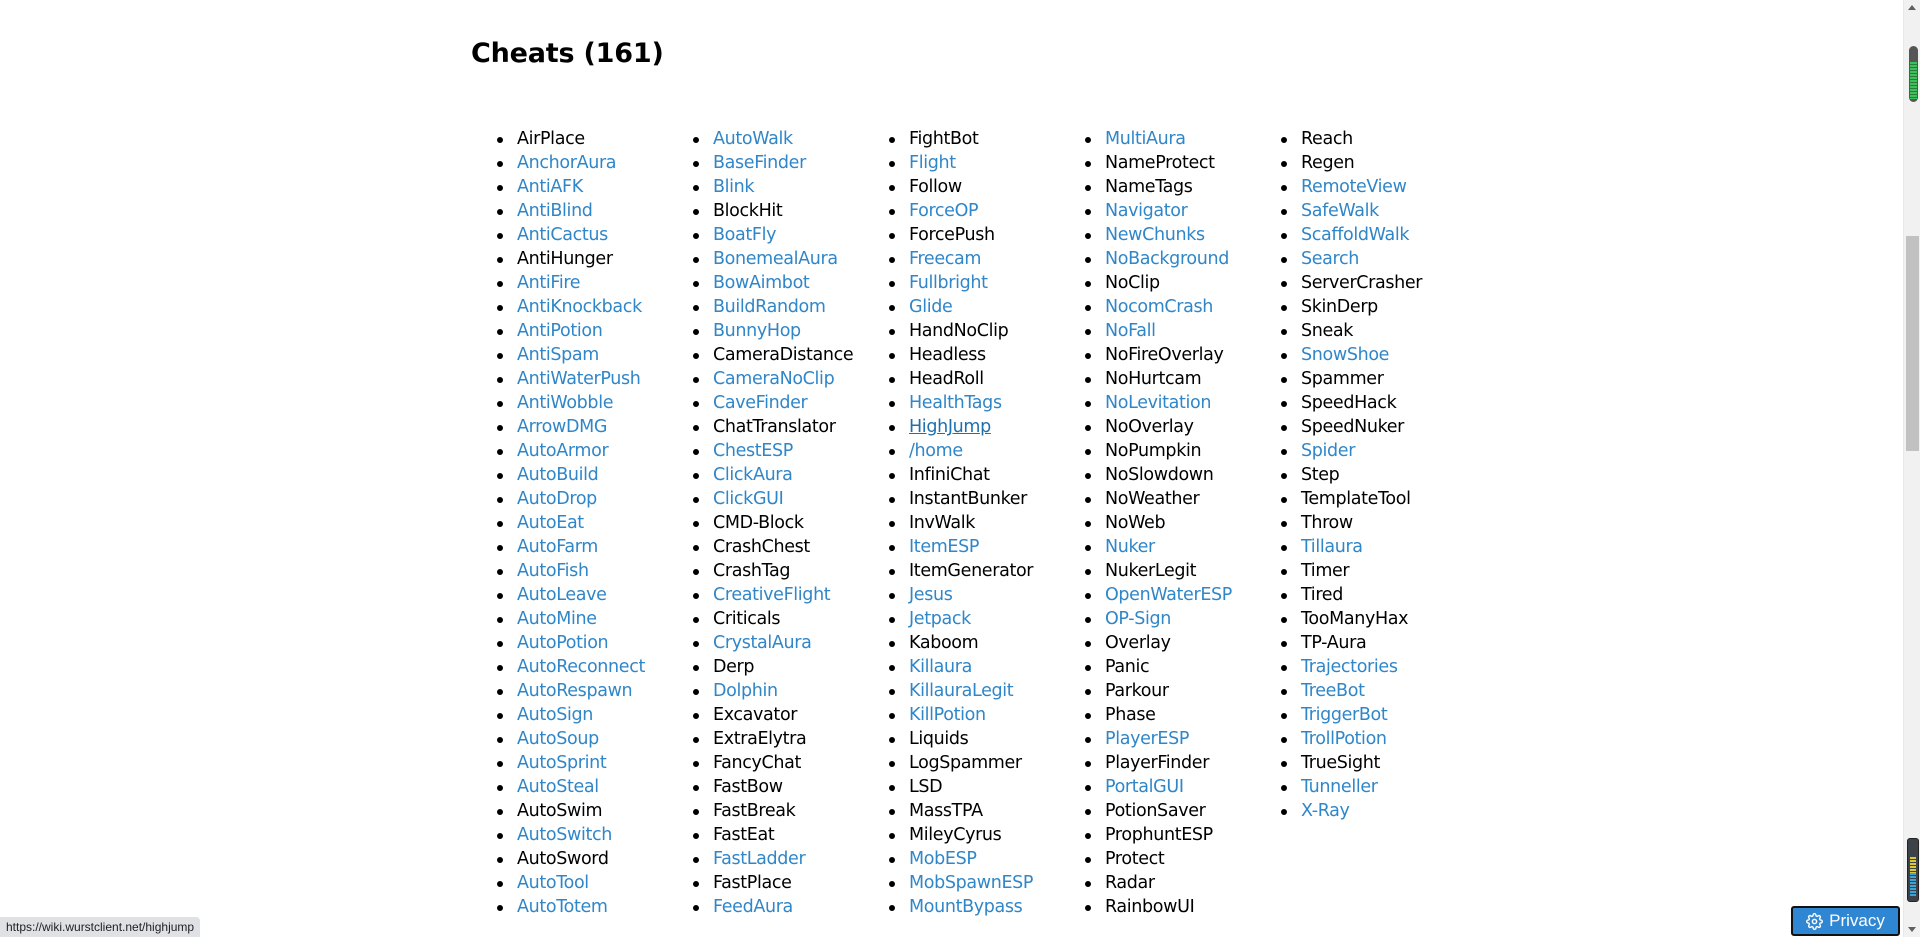 This screenshot has width=1920, height=937. Describe the element at coordinates (1147, 739) in the screenshot. I see `cheat-link: PlayerESP` at that location.